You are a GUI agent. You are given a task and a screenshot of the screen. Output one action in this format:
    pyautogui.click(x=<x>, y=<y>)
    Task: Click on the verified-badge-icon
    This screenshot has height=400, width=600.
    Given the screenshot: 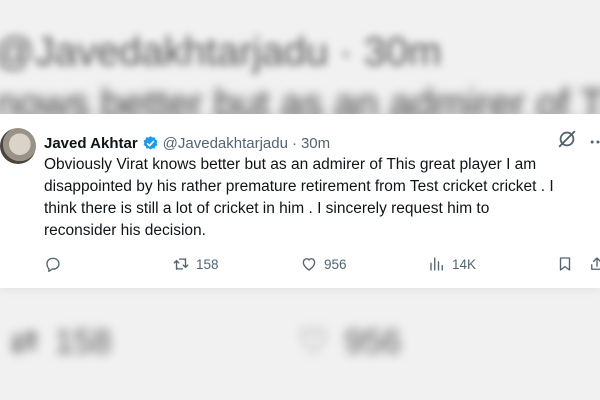 What is the action you would take?
    pyautogui.click(x=150, y=142)
    